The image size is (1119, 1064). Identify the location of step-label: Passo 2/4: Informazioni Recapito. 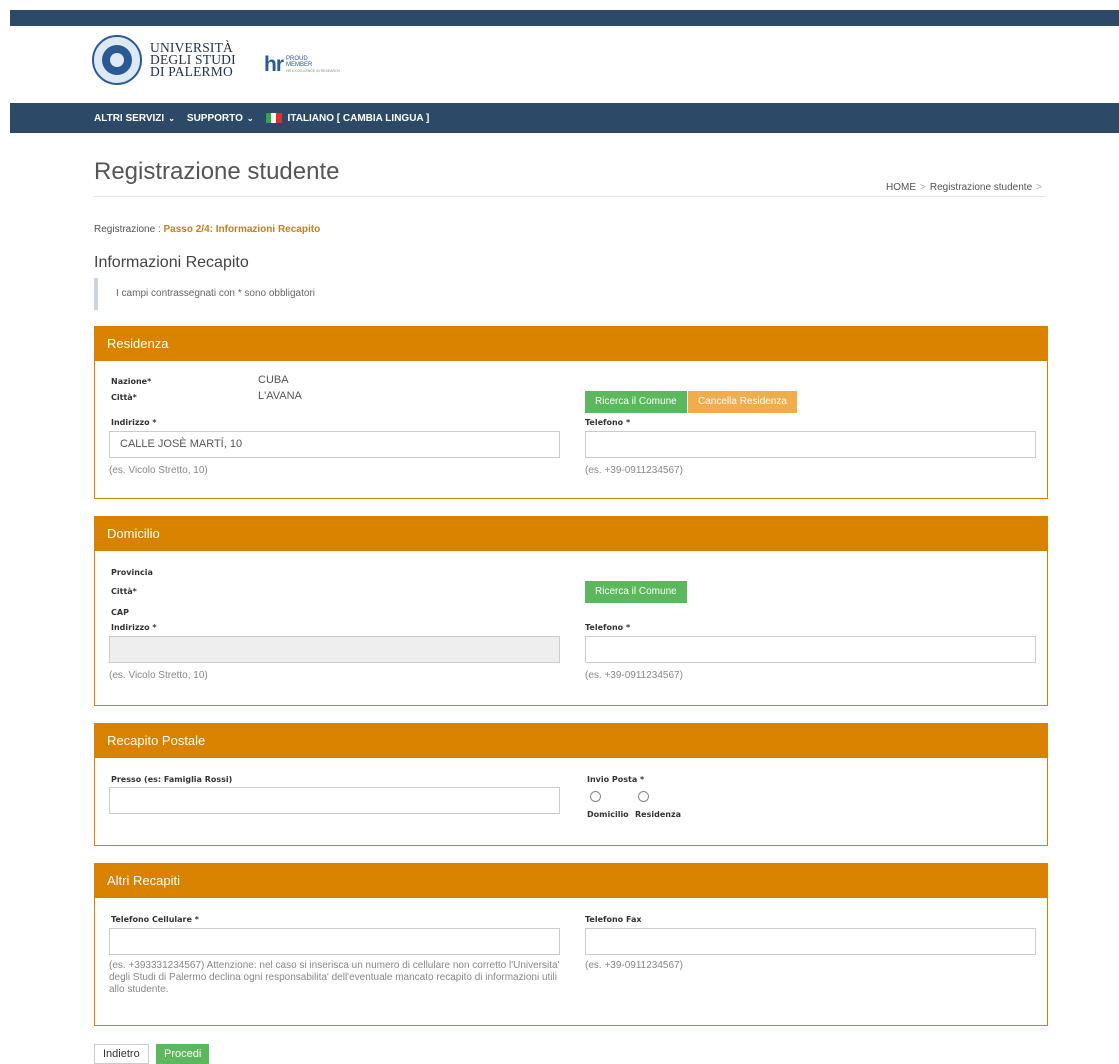
(242, 229).